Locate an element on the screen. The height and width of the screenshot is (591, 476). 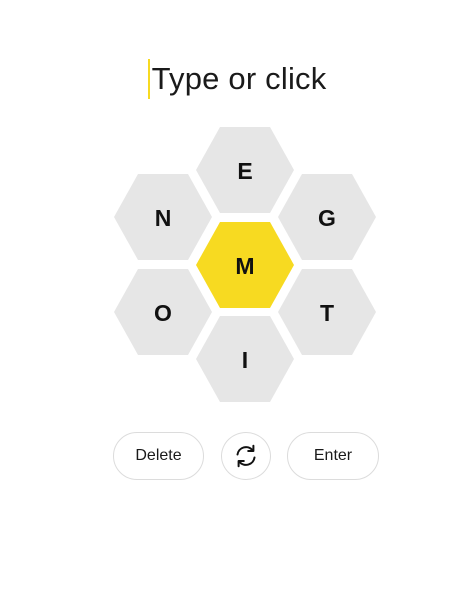
hive-letter-upper-left: N is located at coordinates (163, 218).